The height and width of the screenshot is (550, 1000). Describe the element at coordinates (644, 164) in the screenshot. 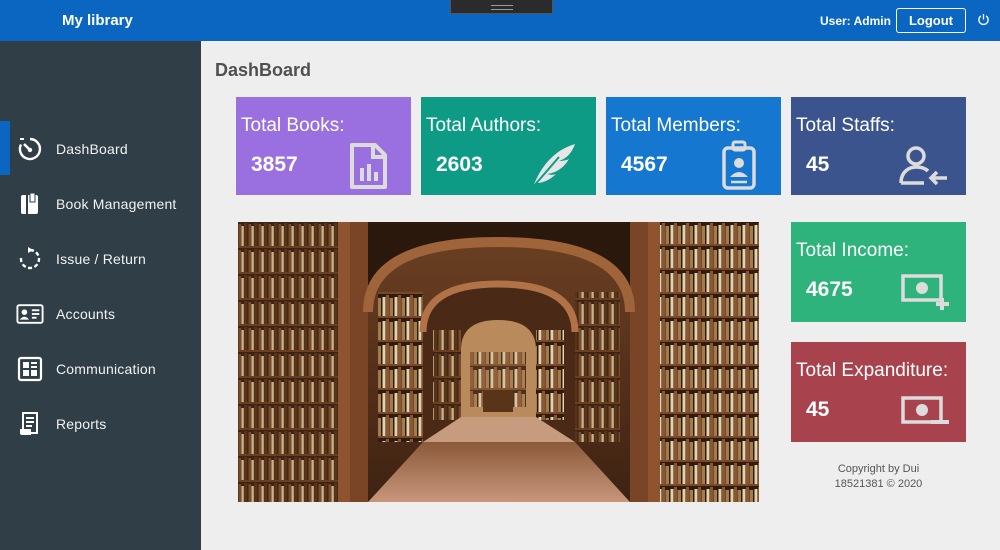

I see `card-value: 4567` at that location.